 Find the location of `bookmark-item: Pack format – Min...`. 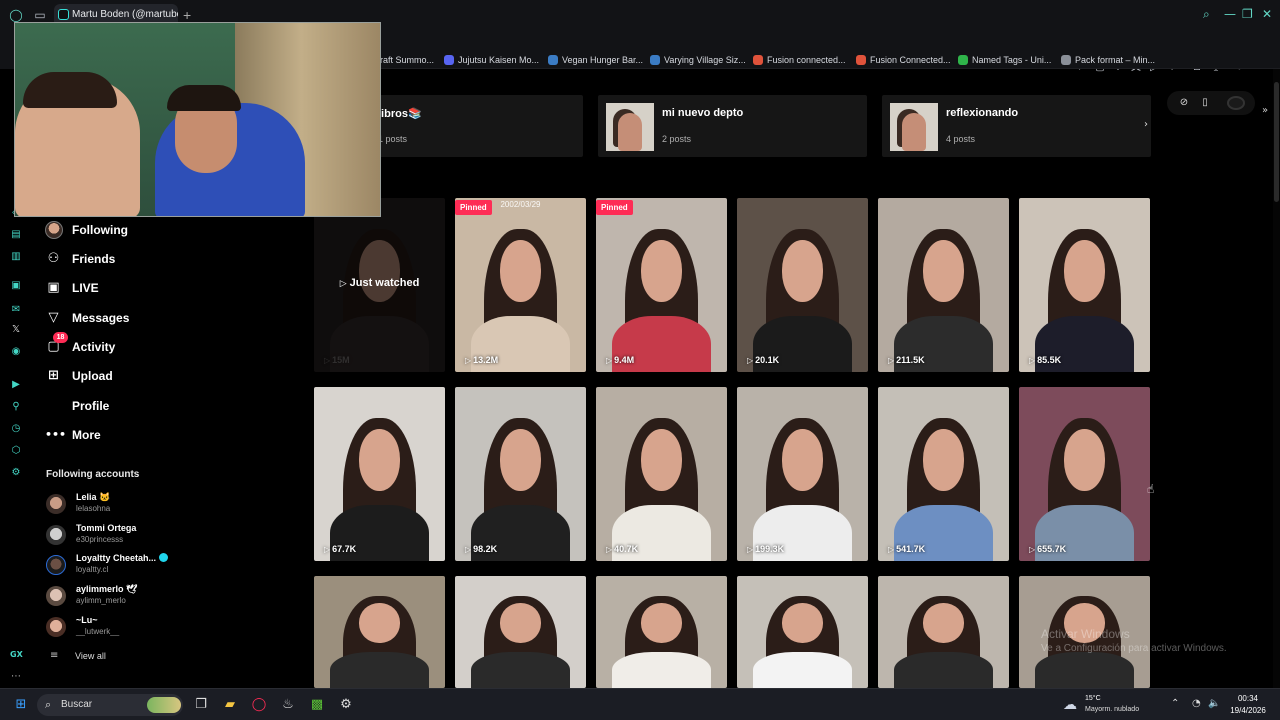

bookmark-item: Pack format – Min... is located at coordinates (1108, 60).